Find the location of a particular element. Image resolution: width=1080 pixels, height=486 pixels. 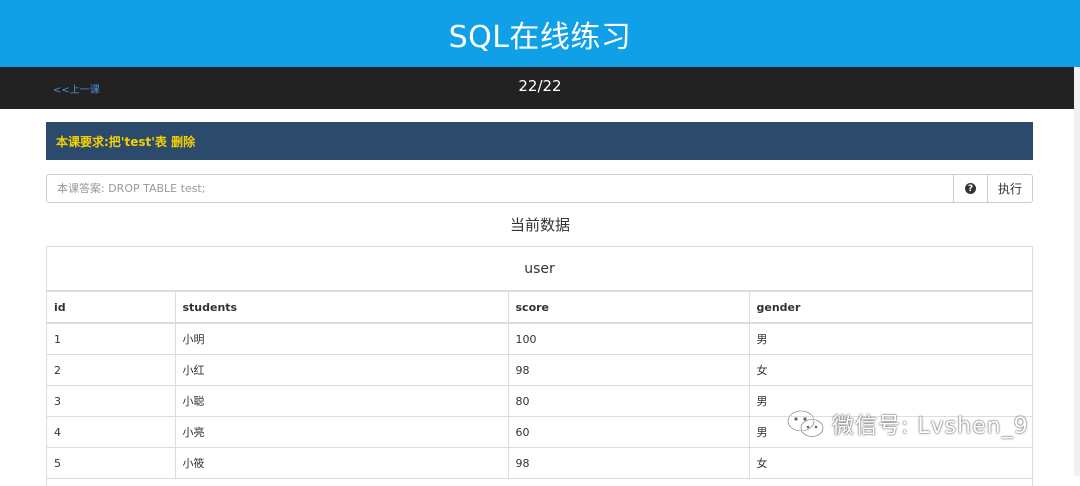

table-row: 2 小红 98 女 is located at coordinates (539, 370).